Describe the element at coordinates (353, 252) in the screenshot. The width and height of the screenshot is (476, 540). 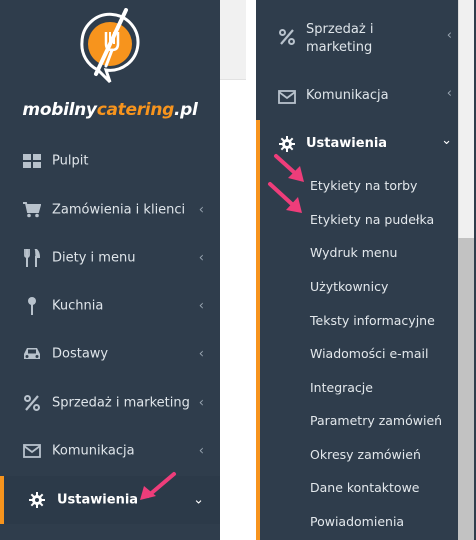
I see `submenu-item-menu-print: Wydruk menu` at that location.